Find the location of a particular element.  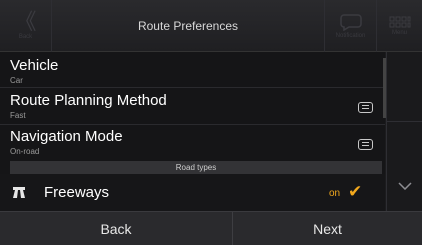

scroll-down-button is located at coordinates (404, 185).